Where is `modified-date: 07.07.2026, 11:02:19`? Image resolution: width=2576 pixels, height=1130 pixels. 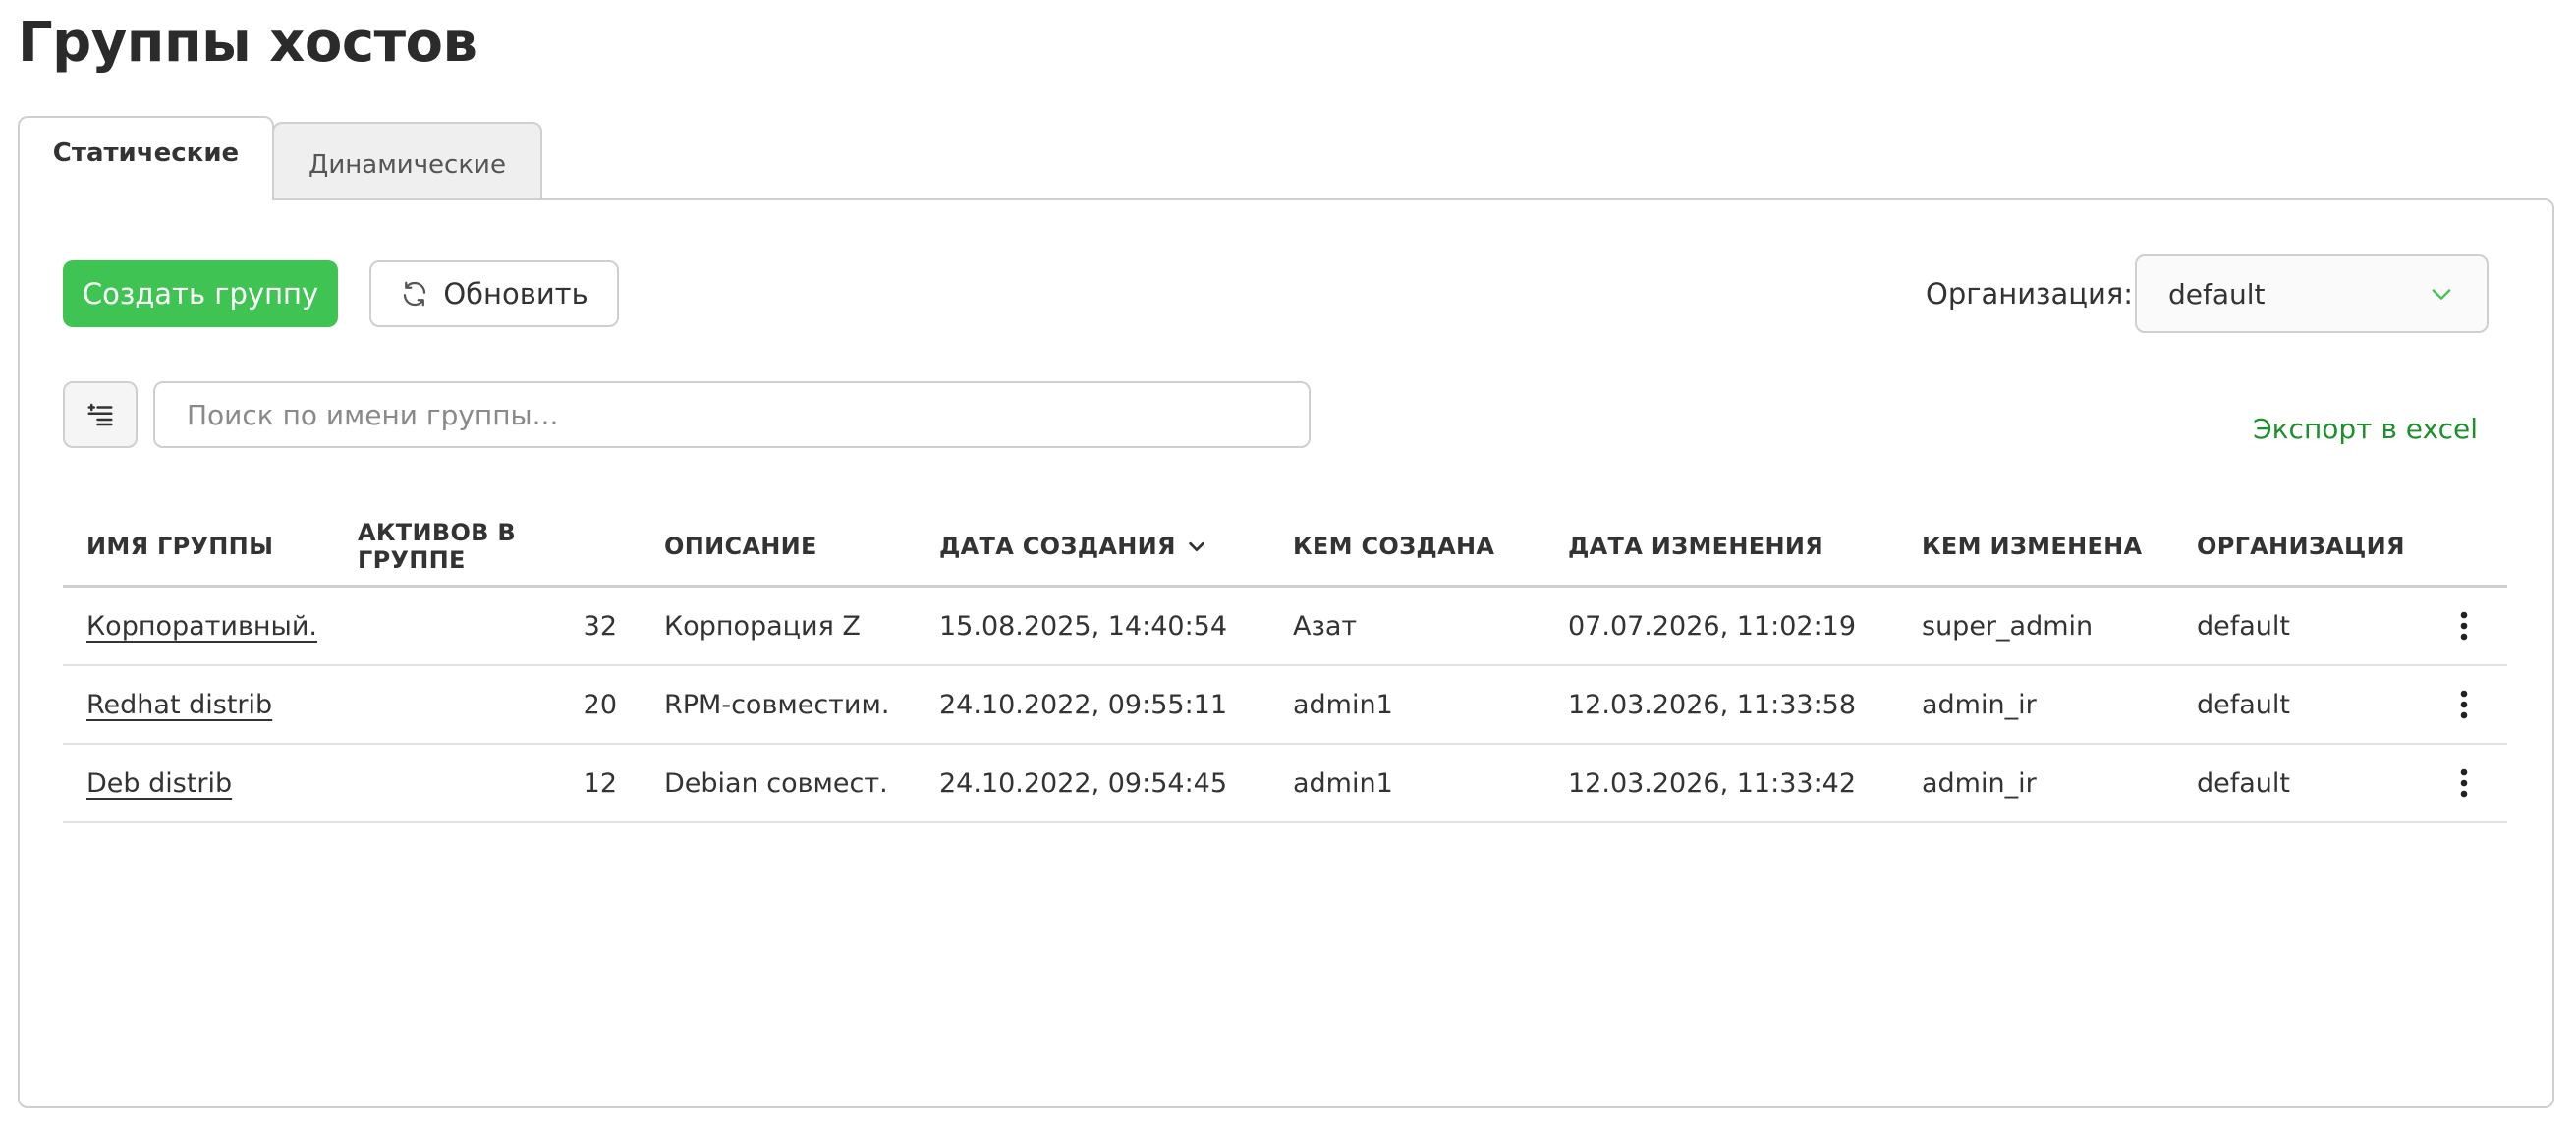
modified-date: 07.07.2026, 11:02:19 is located at coordinates (1712, 626).